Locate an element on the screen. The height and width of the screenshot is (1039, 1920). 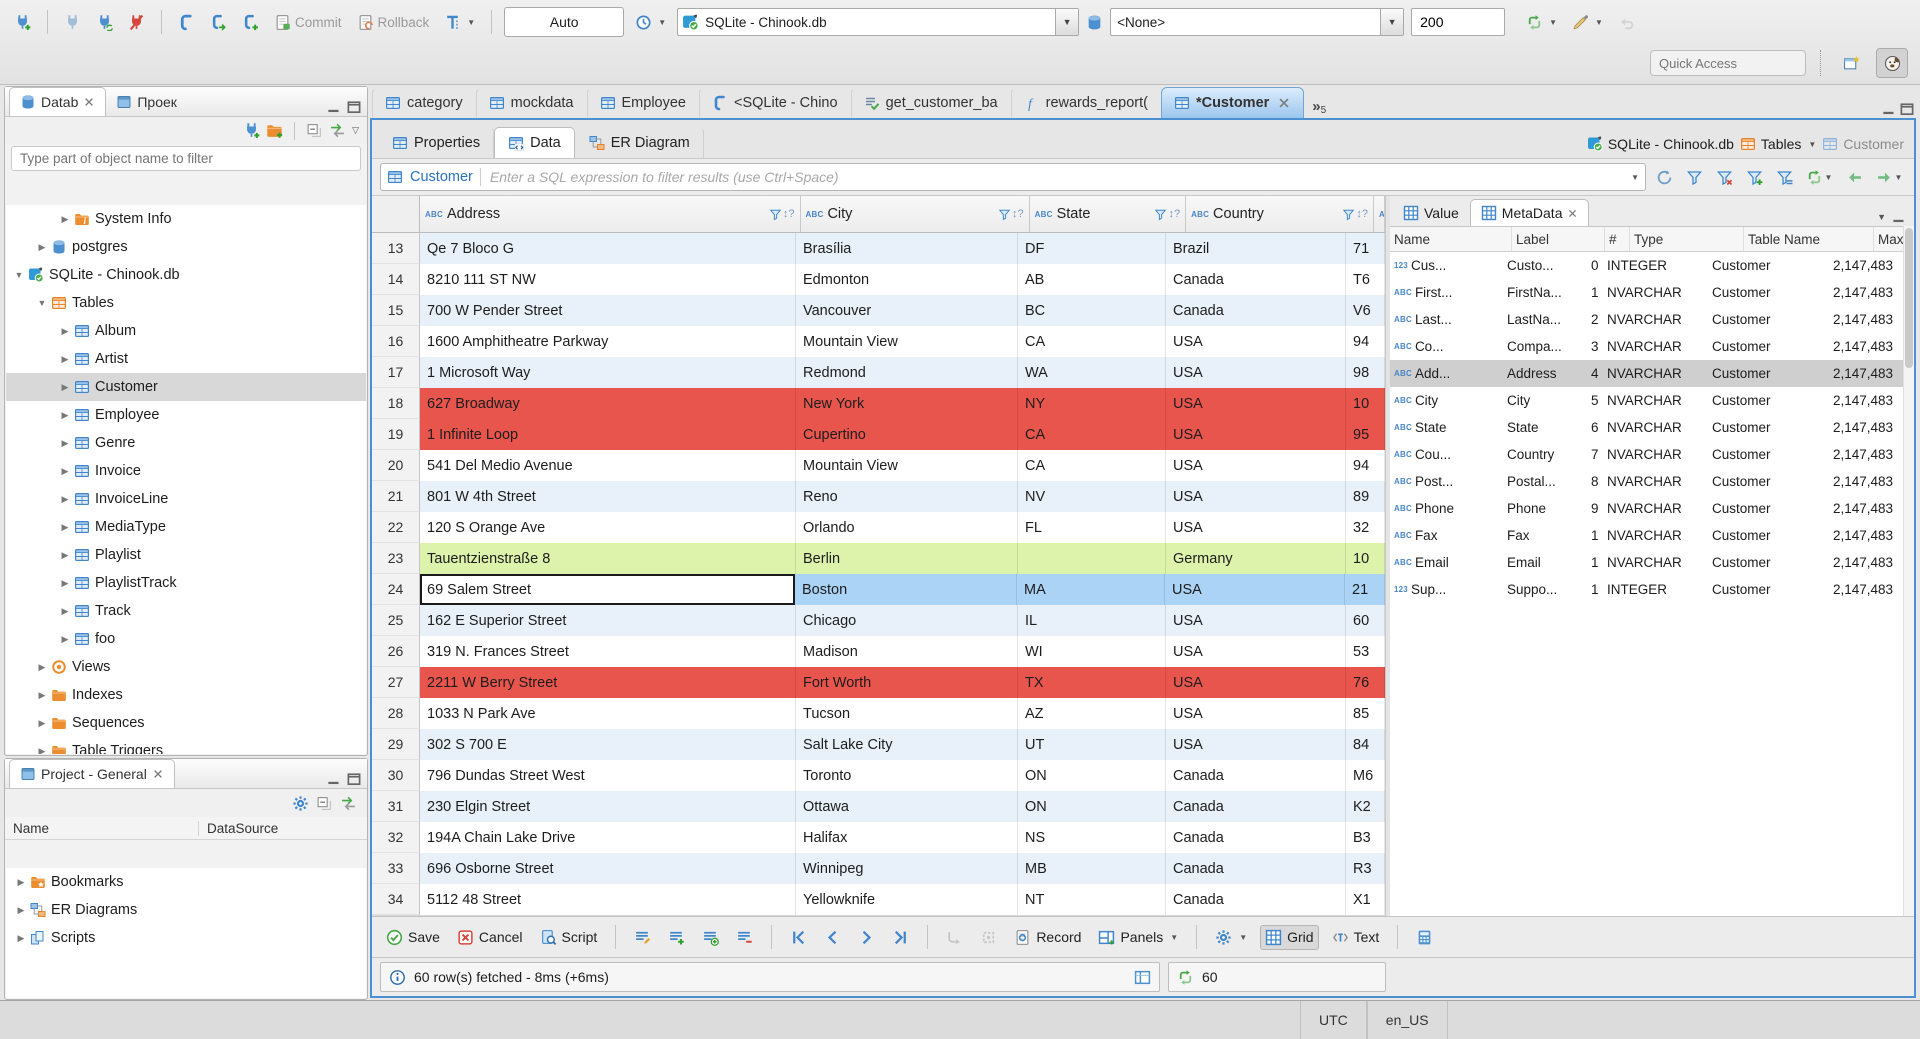
refresh-count-box: 60 is located at coordinates (1277, 977).